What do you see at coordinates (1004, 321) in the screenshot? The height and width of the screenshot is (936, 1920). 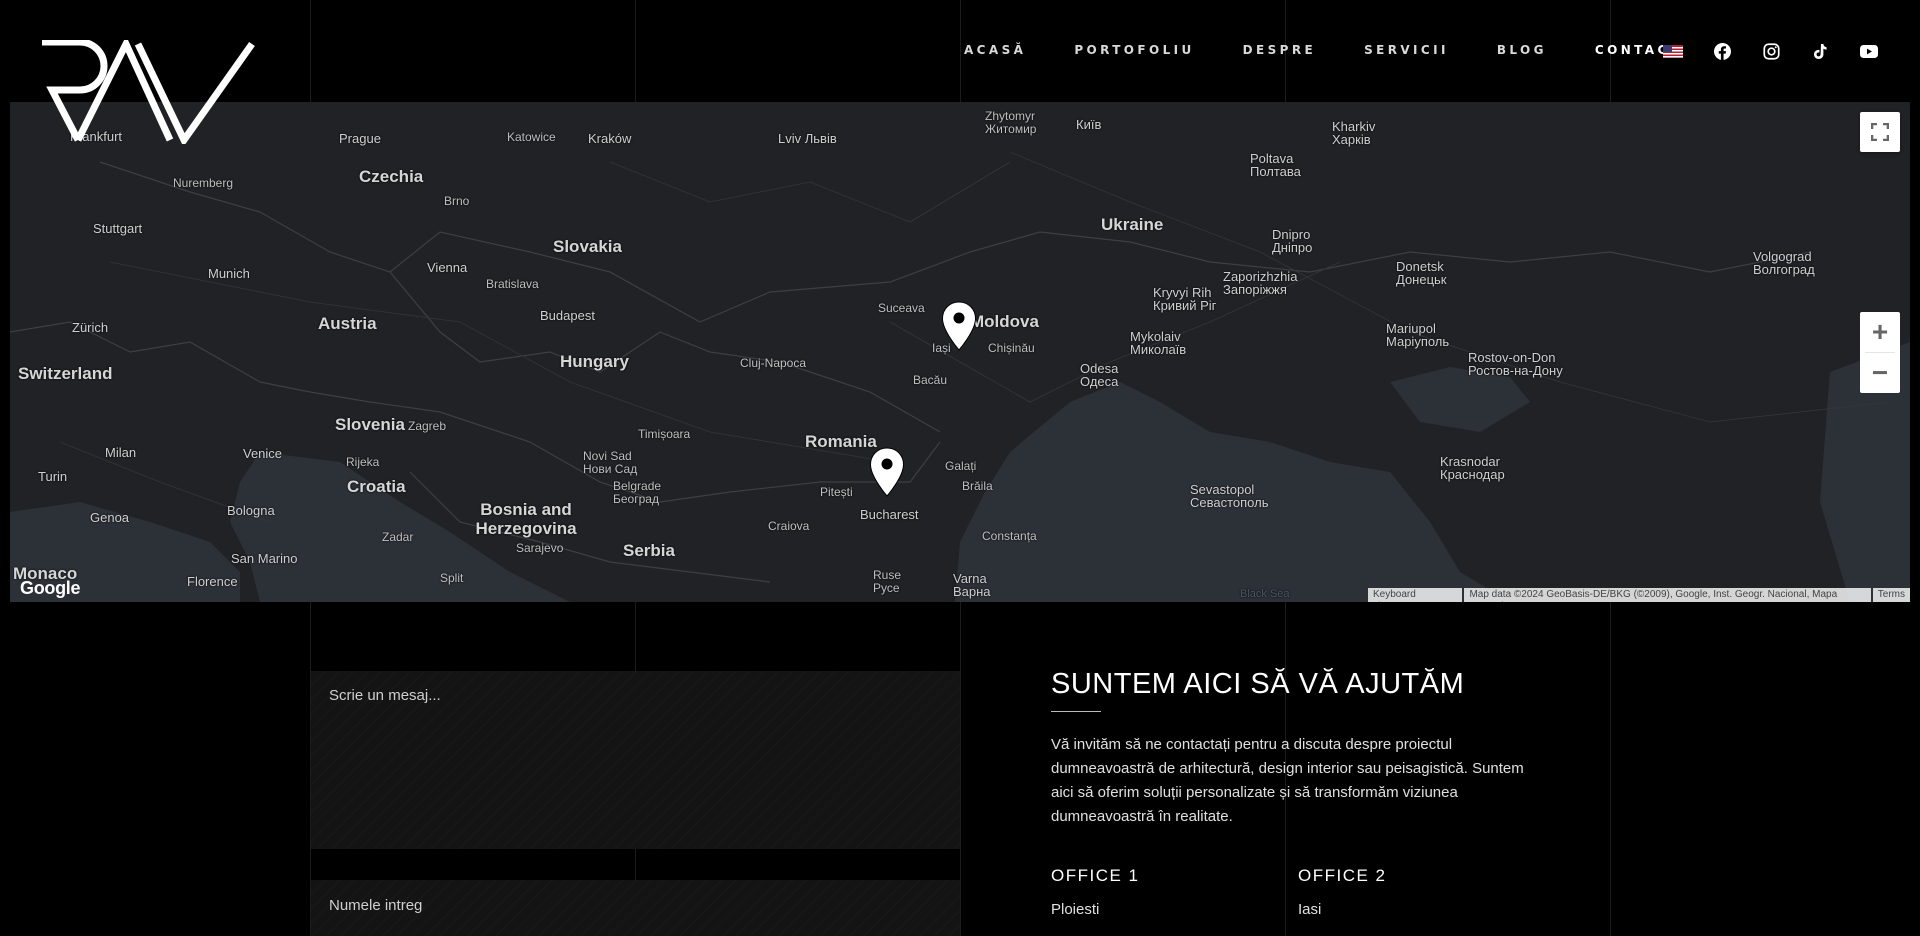 I see `map-label: Moldova` at bounding box center [1004, 321].